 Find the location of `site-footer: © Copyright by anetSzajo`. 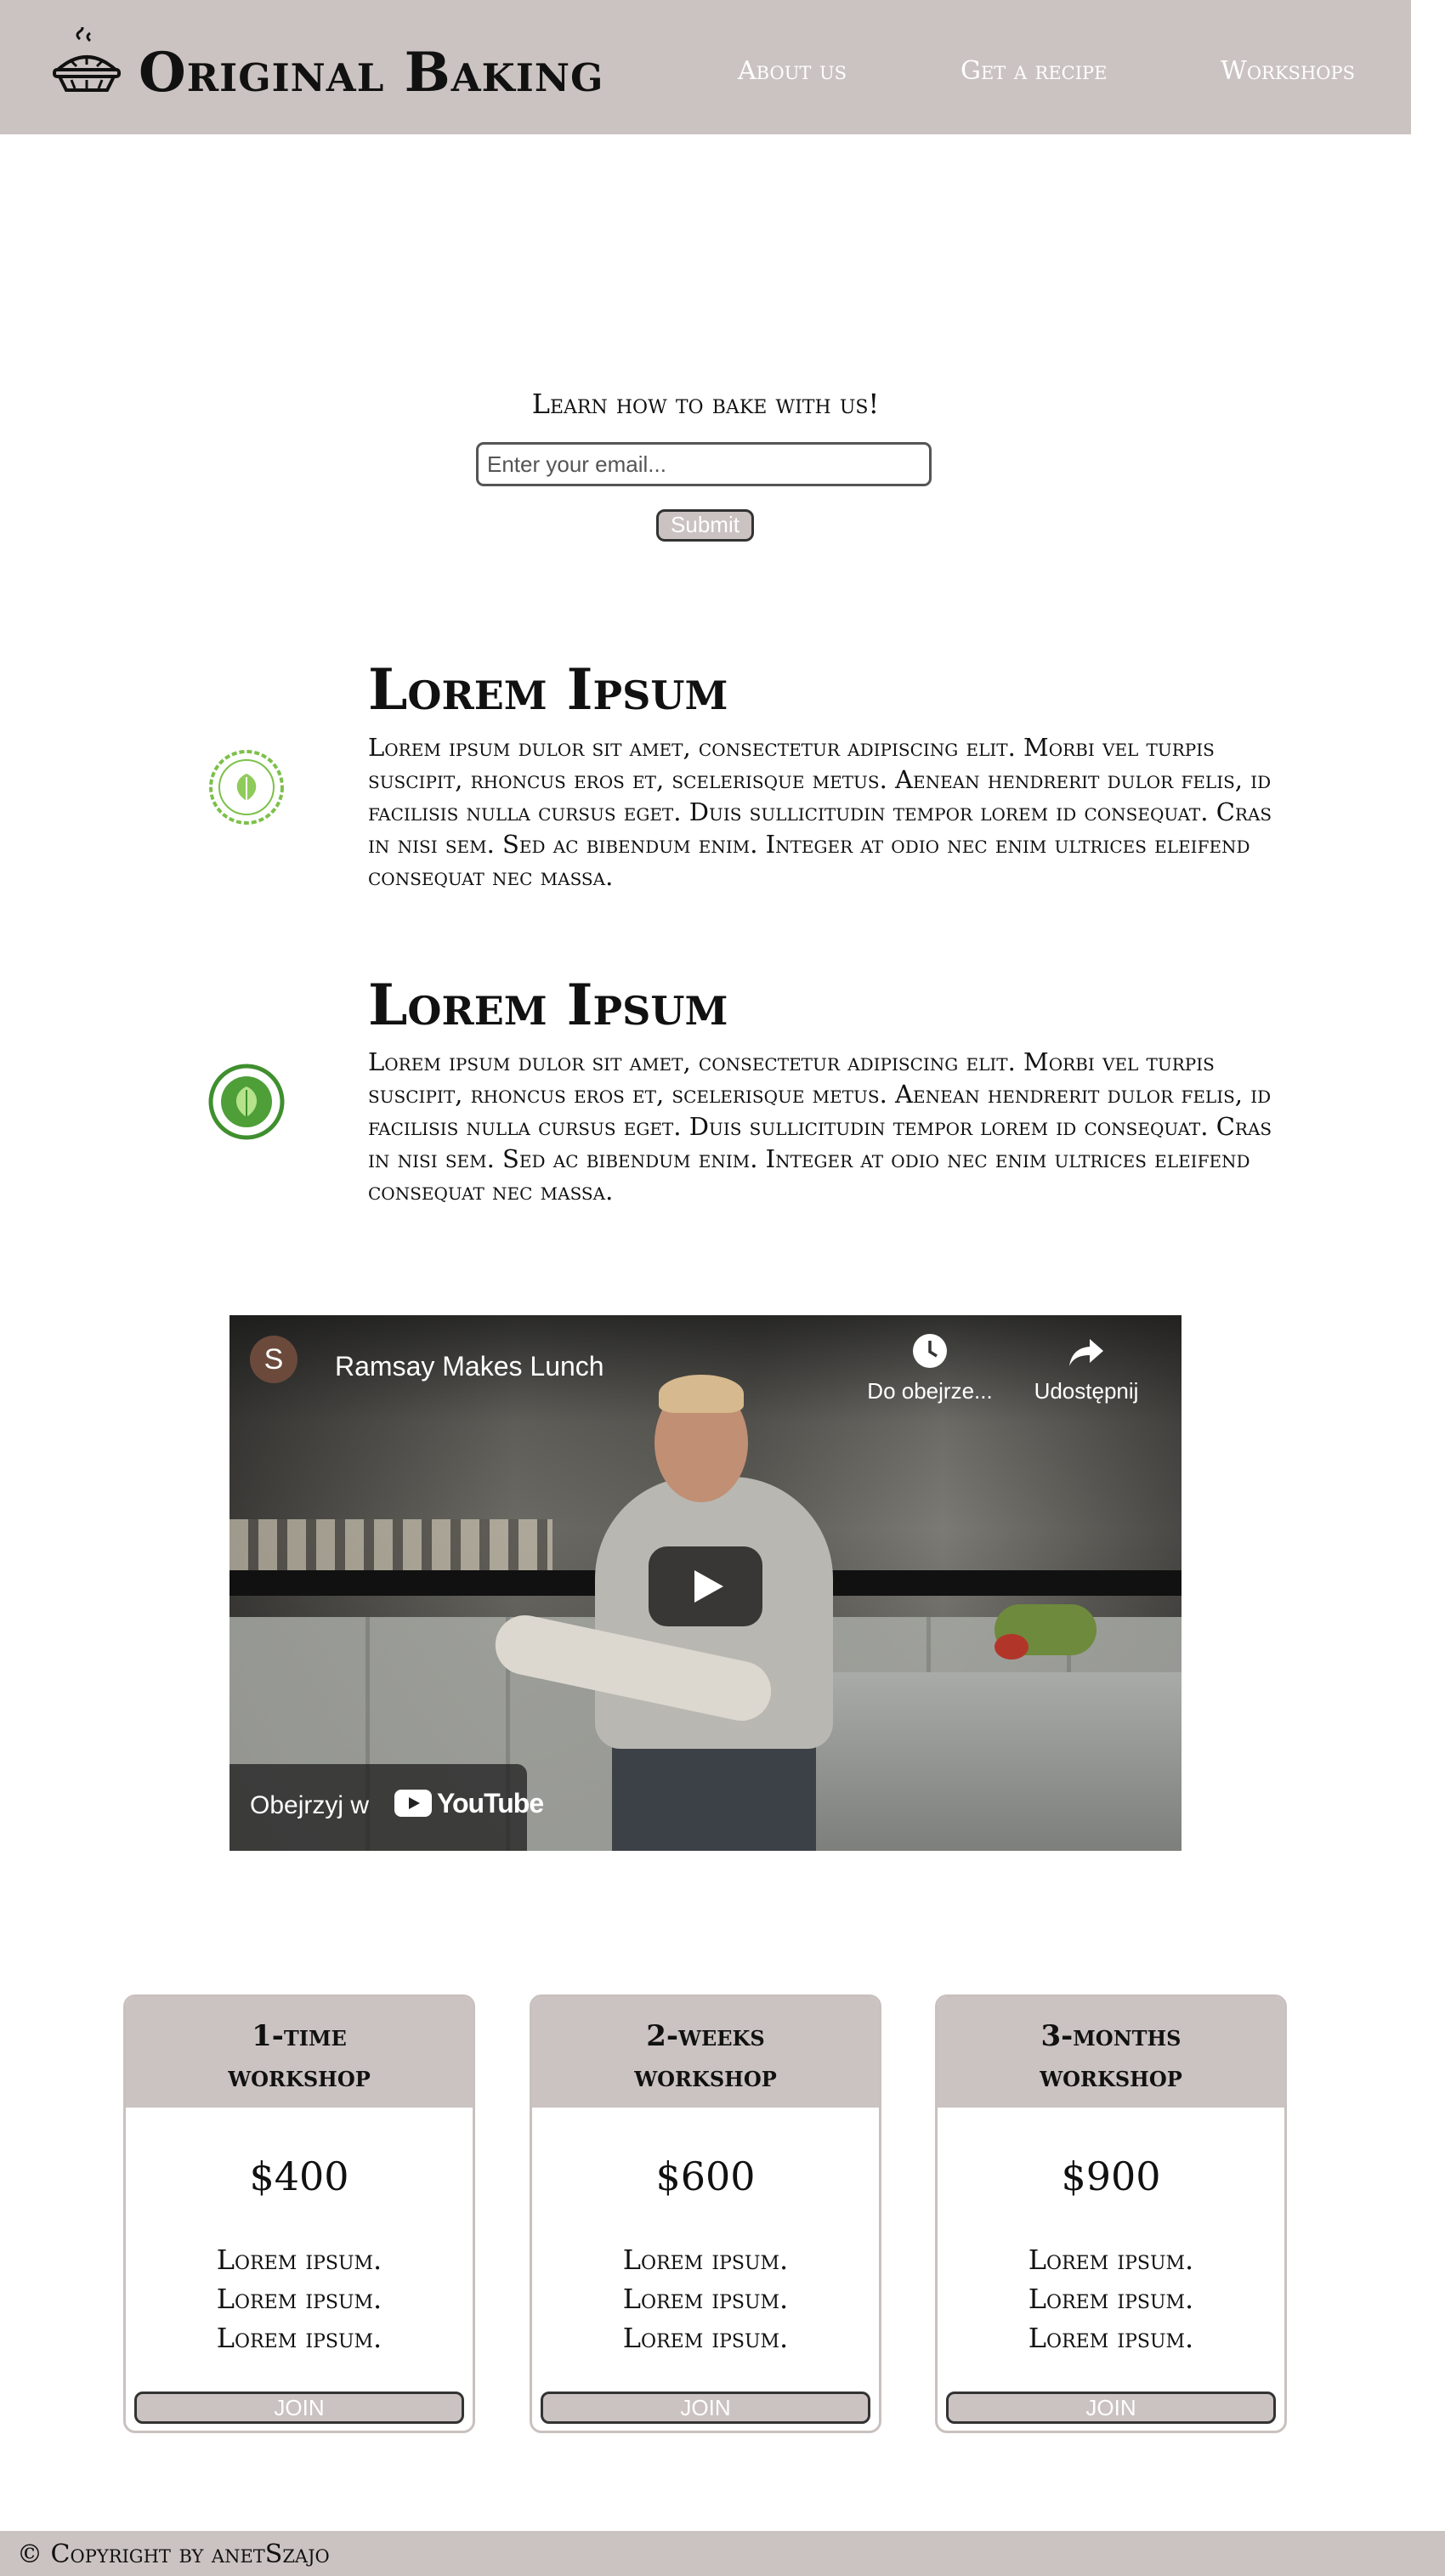

site-footer: © Copyright by anetSzajo is located at coordinates (722, 2553).